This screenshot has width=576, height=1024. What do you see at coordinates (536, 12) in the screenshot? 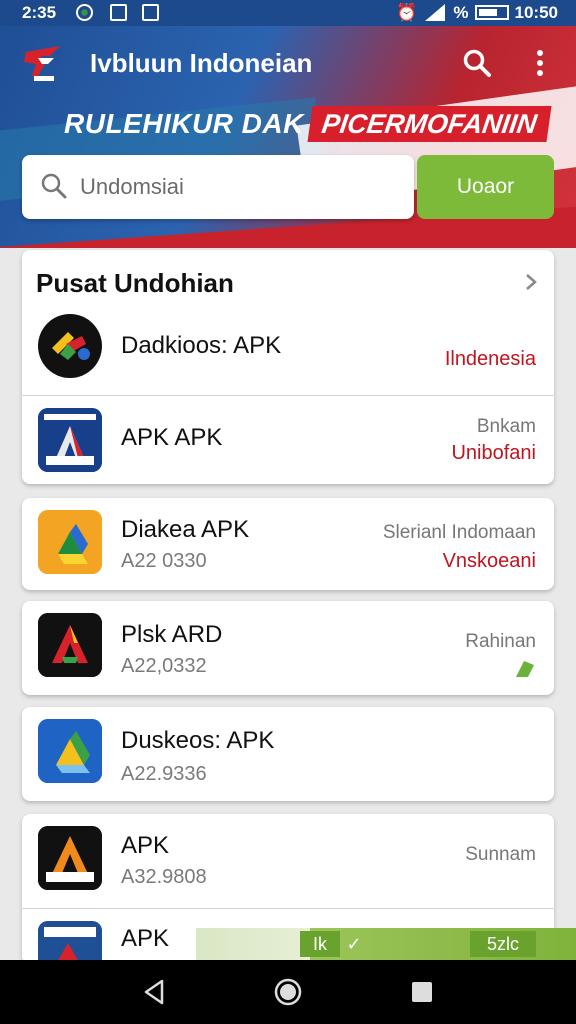
I see `status-clock: 10:50` at bounding box center [536, 12].